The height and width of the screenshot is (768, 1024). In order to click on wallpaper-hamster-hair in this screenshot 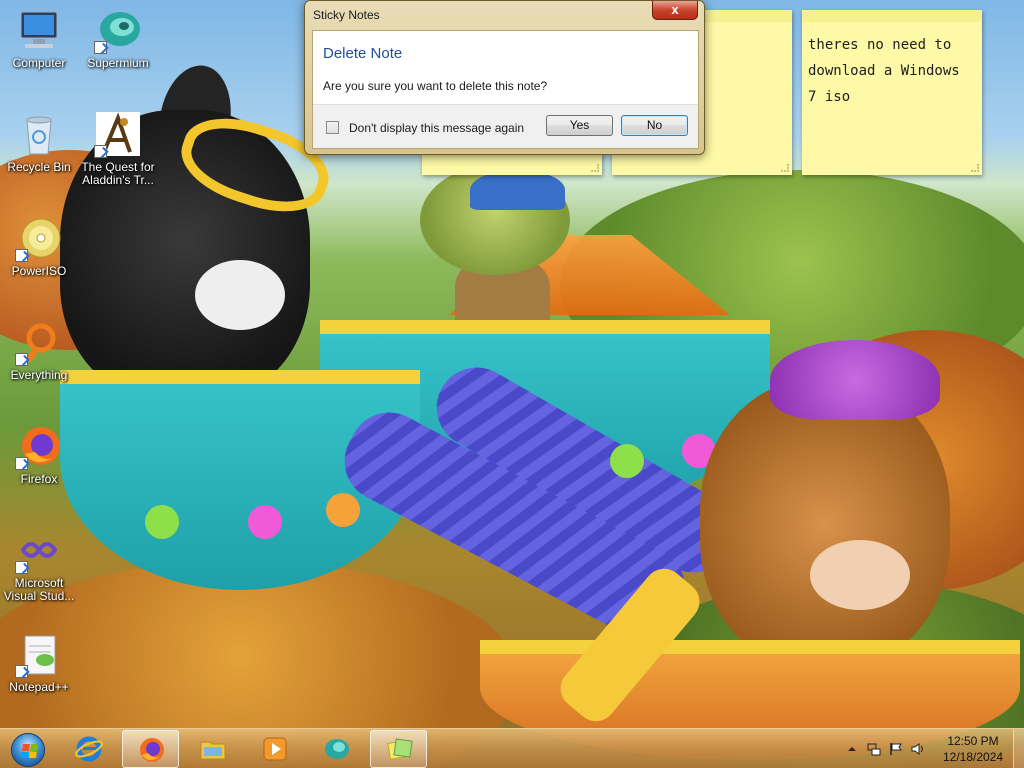, I will do `click(855, 380)`.